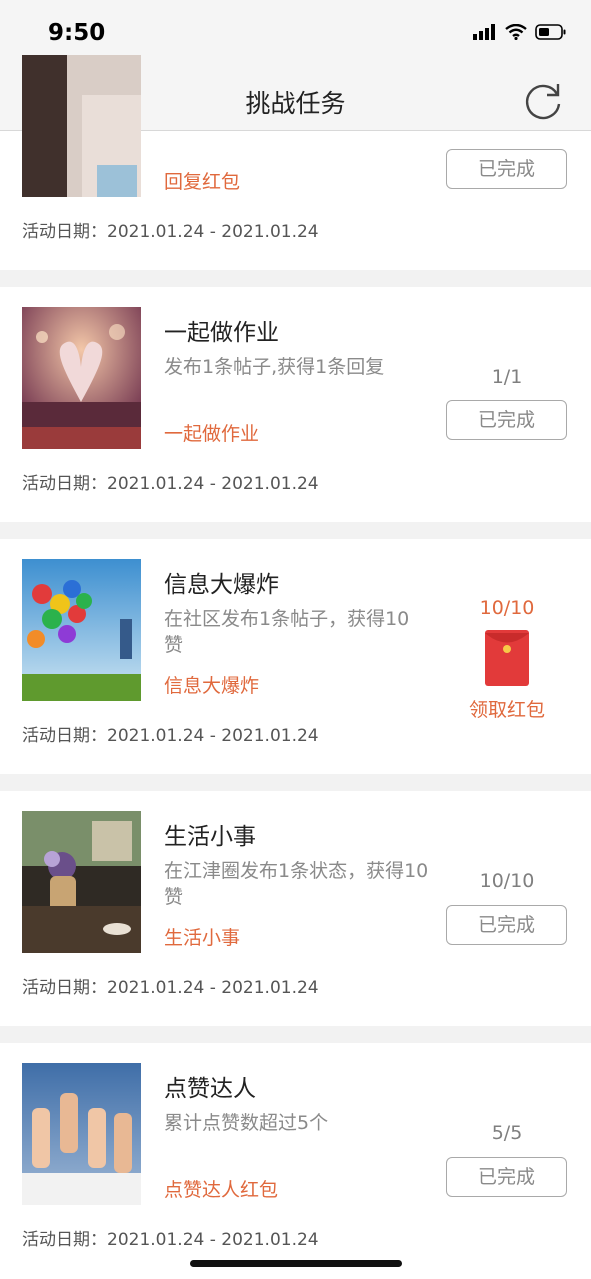  Describe the element at coordinates (246, 1123) in the screenshot. I see `task-description: 累计点赞数超过5个` at that location.